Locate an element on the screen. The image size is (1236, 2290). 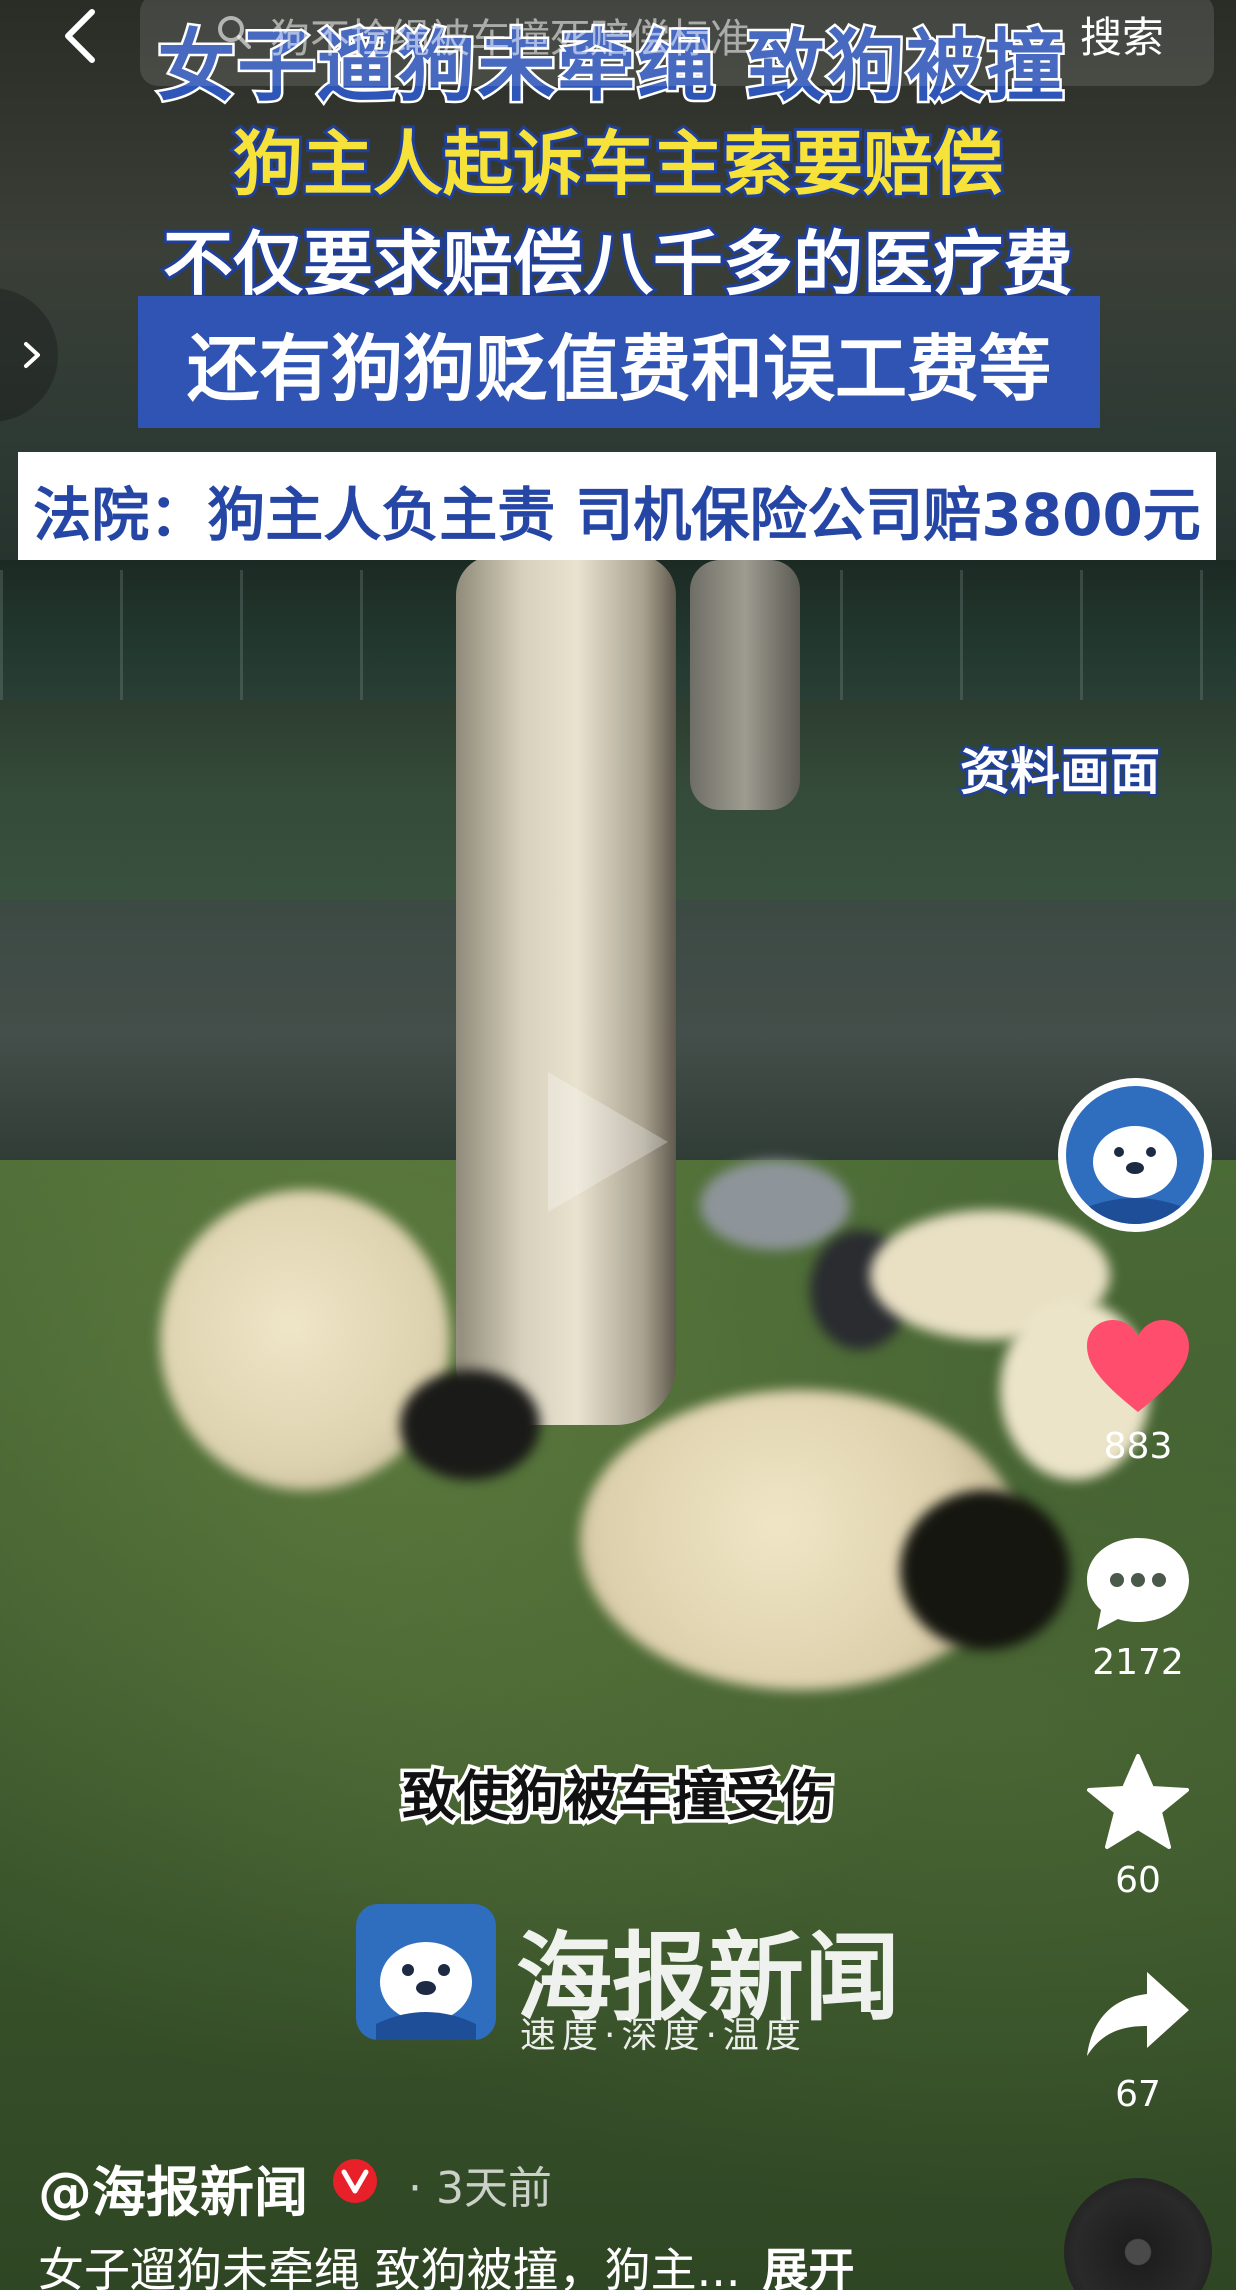
comment-action: 2172 is located at coordinates (1138, 1608).